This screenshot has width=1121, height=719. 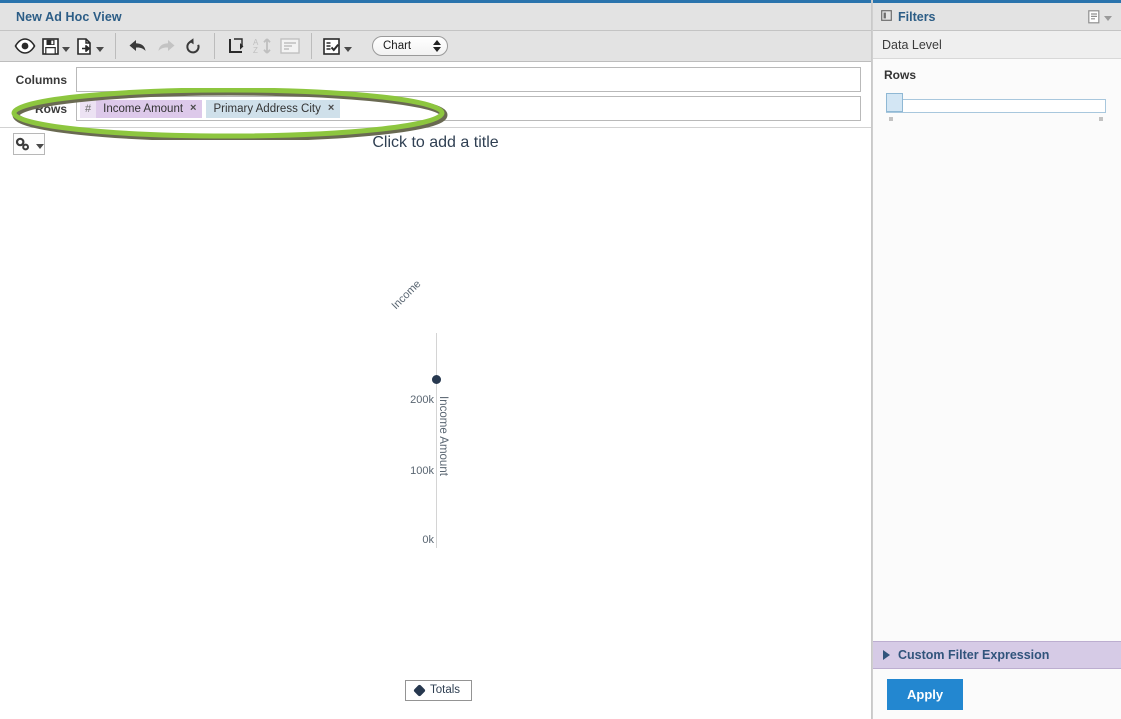 What do you see at coordinates (348, 49) in the screenshot?
I see `select-fields-dropdown-caret` at bounding box center [348, 49].